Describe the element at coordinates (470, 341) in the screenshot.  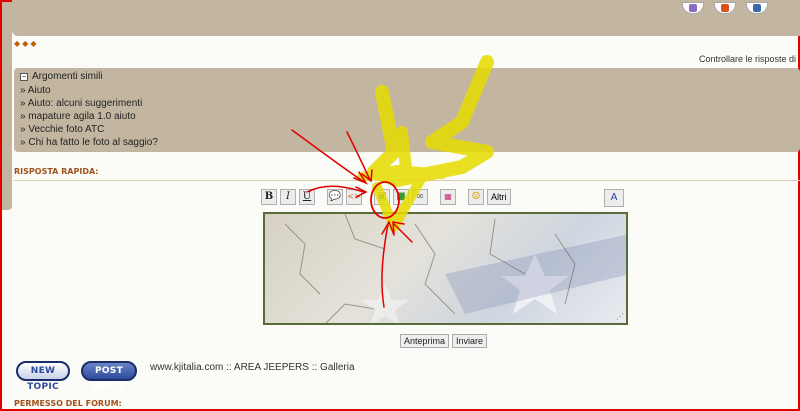
I see `send-button: Inviare` at that location.